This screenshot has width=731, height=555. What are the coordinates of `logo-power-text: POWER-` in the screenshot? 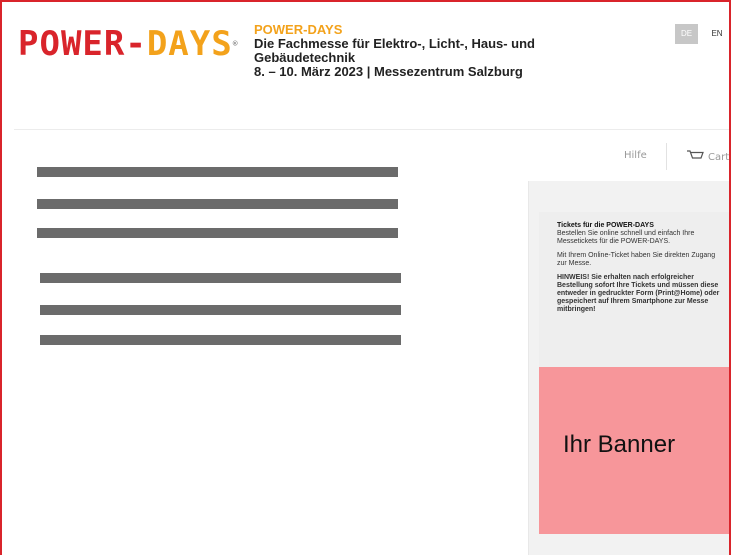 It's located at (82, 44).